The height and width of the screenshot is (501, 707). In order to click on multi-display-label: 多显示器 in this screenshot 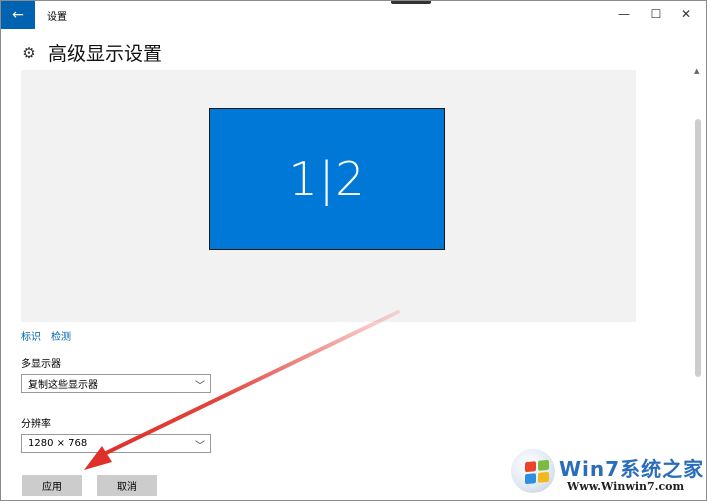, I will do `click(41, 364)`.